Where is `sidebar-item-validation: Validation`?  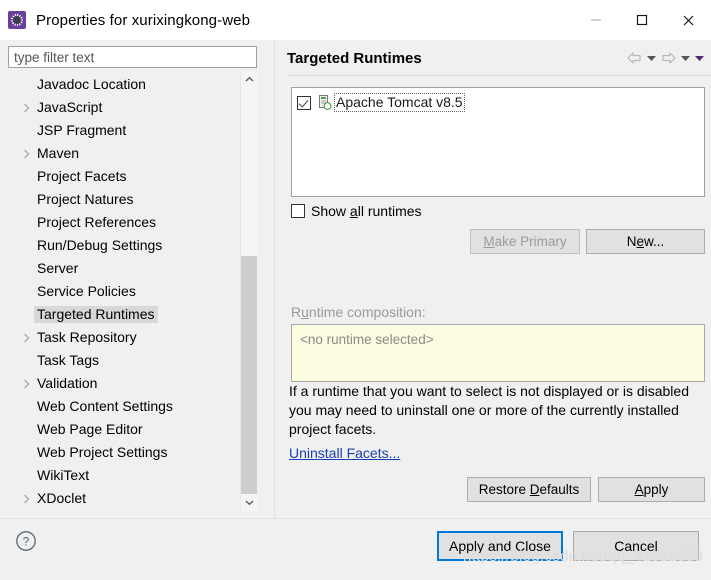
sidebar-item-validation: Validation is located at coordinates (123, 383).